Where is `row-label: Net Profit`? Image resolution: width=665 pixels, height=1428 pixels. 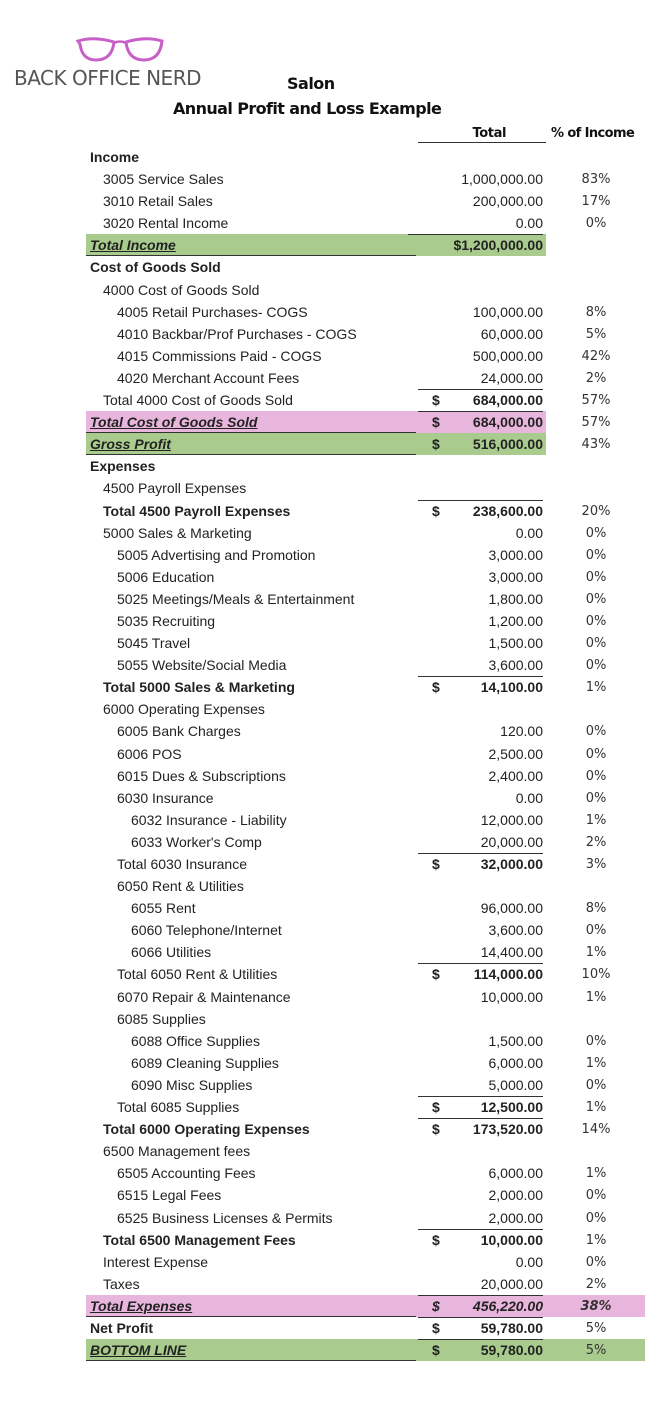
row-label: Net Profit is located at coordinates (121, 1327).